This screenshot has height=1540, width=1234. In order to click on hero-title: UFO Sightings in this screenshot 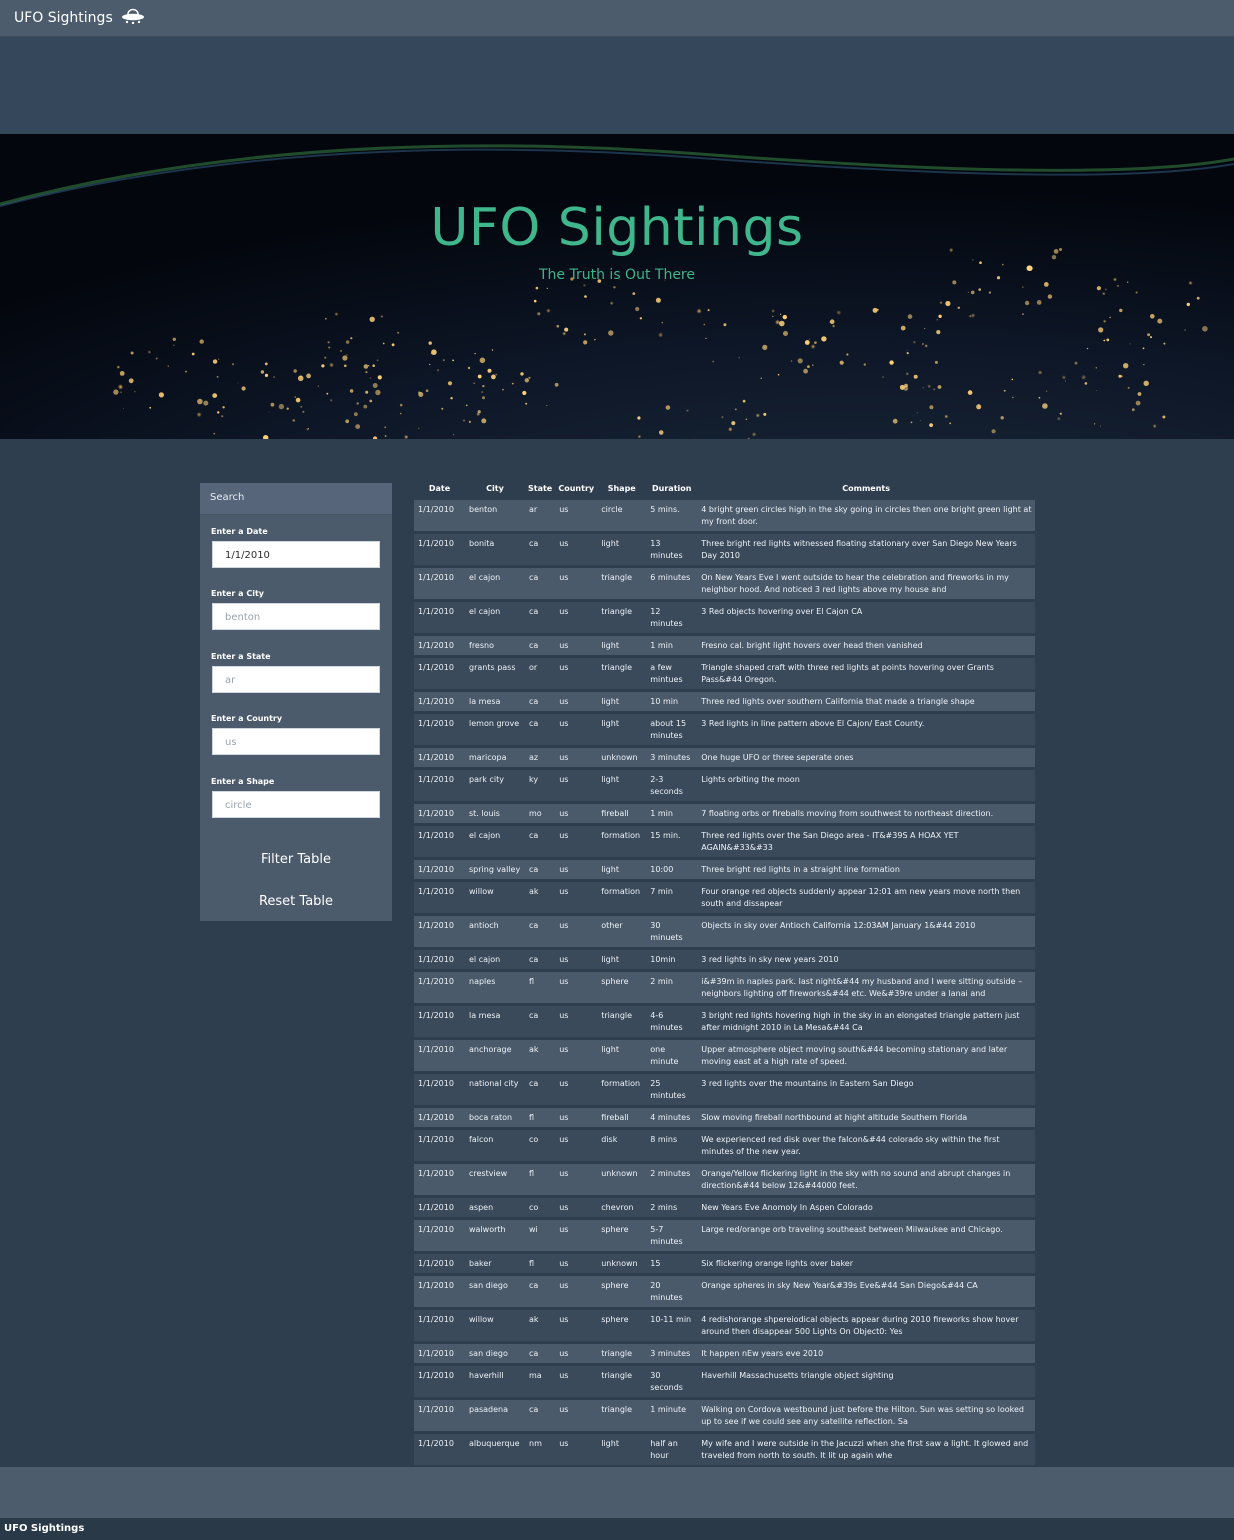, I will do `click(617, 228)`.